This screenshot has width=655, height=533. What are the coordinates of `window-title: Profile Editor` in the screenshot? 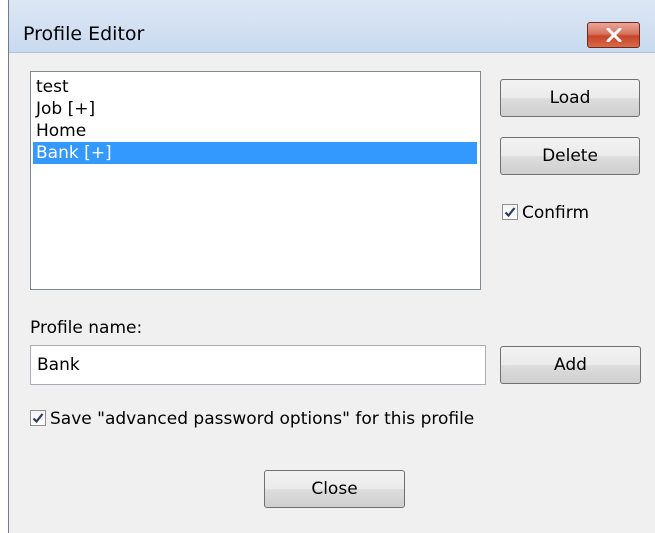 It's located at (84, 34).